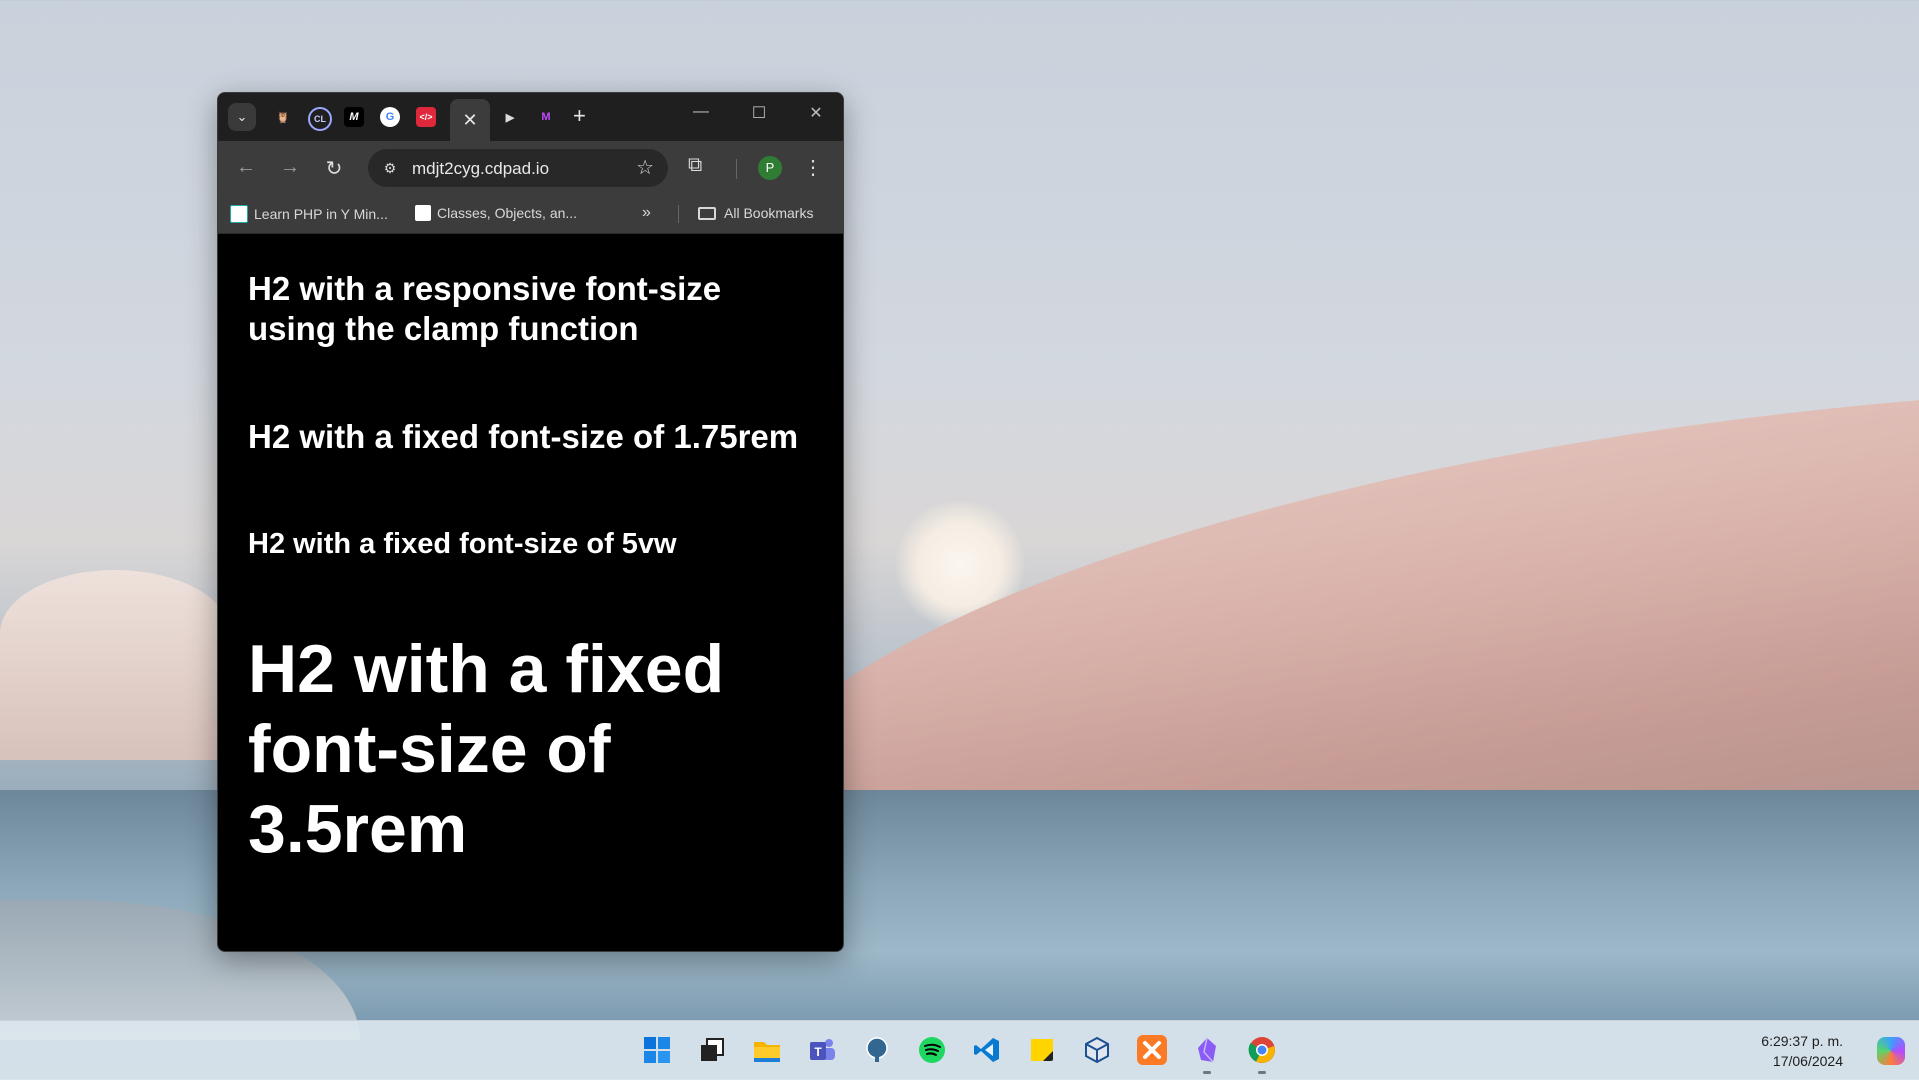 The width and height of the screenshot is (1919, 1080). What do you see at coordinates (701, 112) in the screenshot?
I see `minimize-icon: —` at bounding box center [701, 112].